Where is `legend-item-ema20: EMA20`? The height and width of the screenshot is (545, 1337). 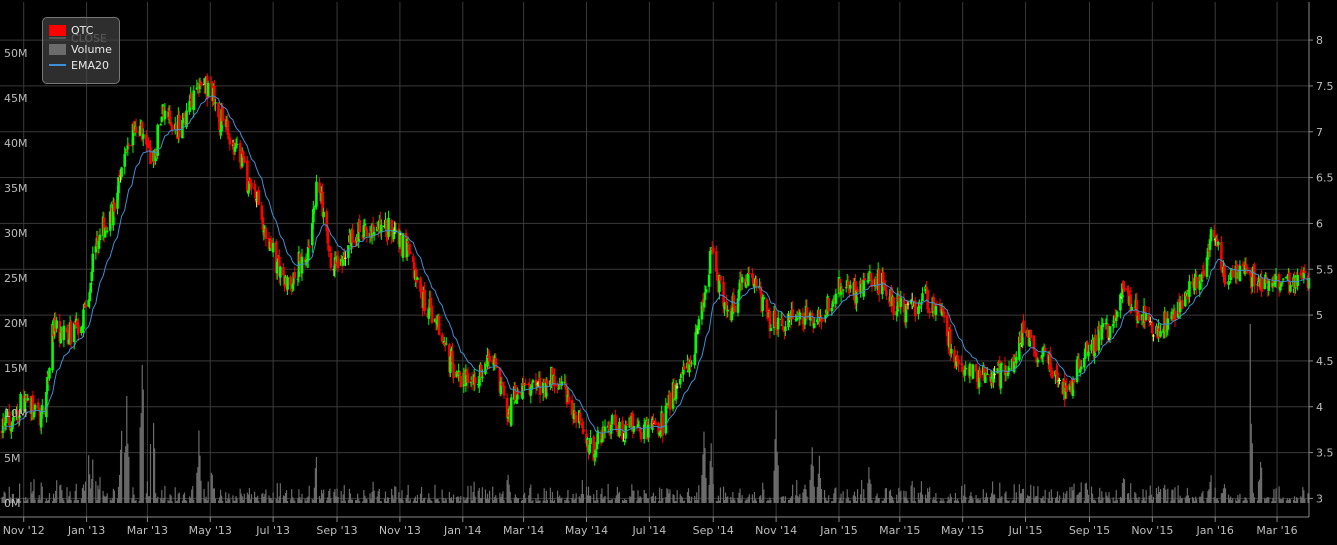
legend-item-ema20: EMA20 is located at coordinates (84, 65).